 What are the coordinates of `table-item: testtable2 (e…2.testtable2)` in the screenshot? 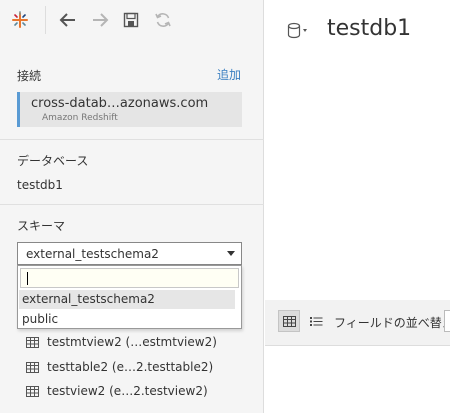 It's located at (119, 367).